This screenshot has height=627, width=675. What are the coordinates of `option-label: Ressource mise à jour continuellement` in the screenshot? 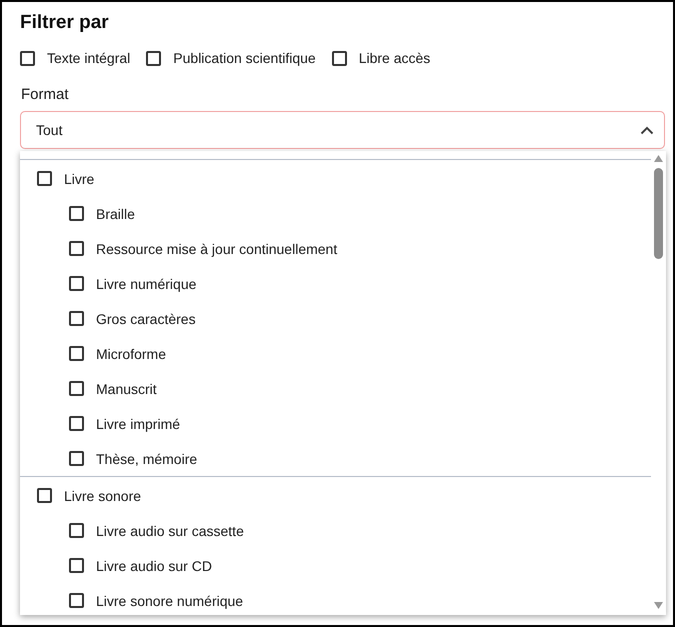 It's located at (217, 248).